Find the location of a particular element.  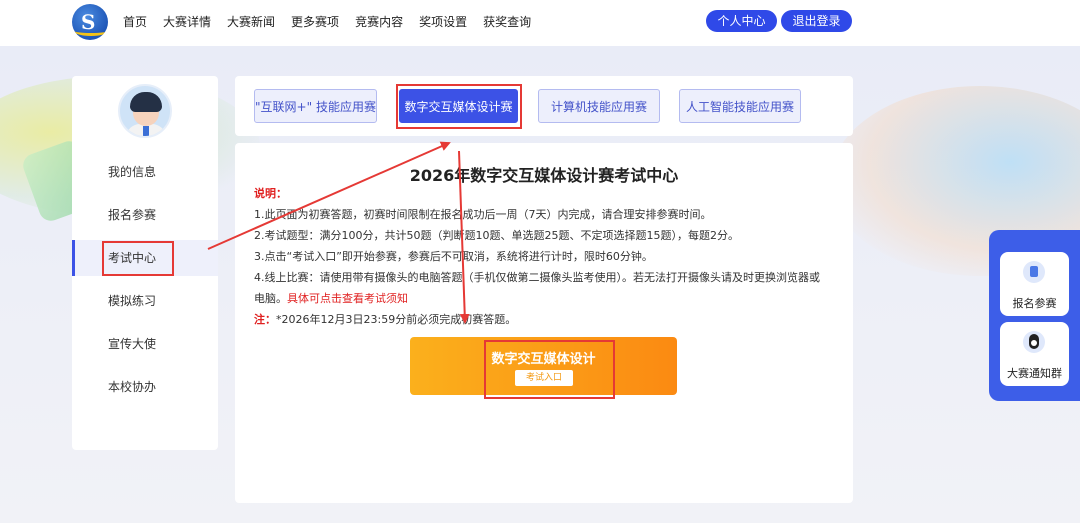

sidebar-item-my-info: 我的信息 is located at coordinates (145, 172).